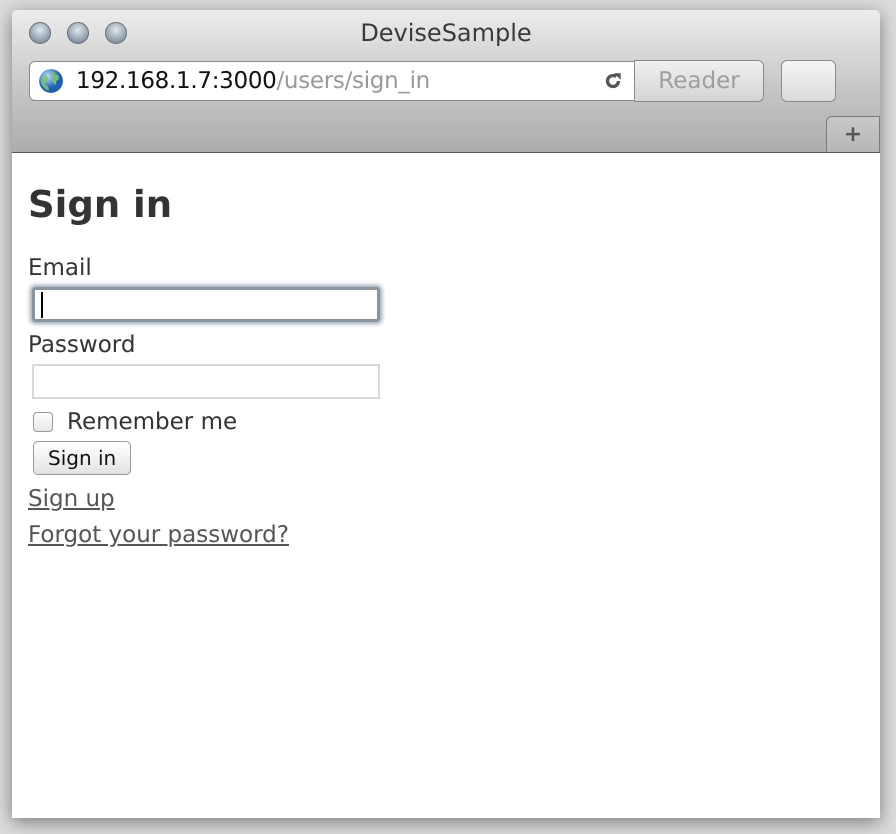  Describe the element at coordinates (808, 81) in the screenshot. I see `toolbar-button` at that location.